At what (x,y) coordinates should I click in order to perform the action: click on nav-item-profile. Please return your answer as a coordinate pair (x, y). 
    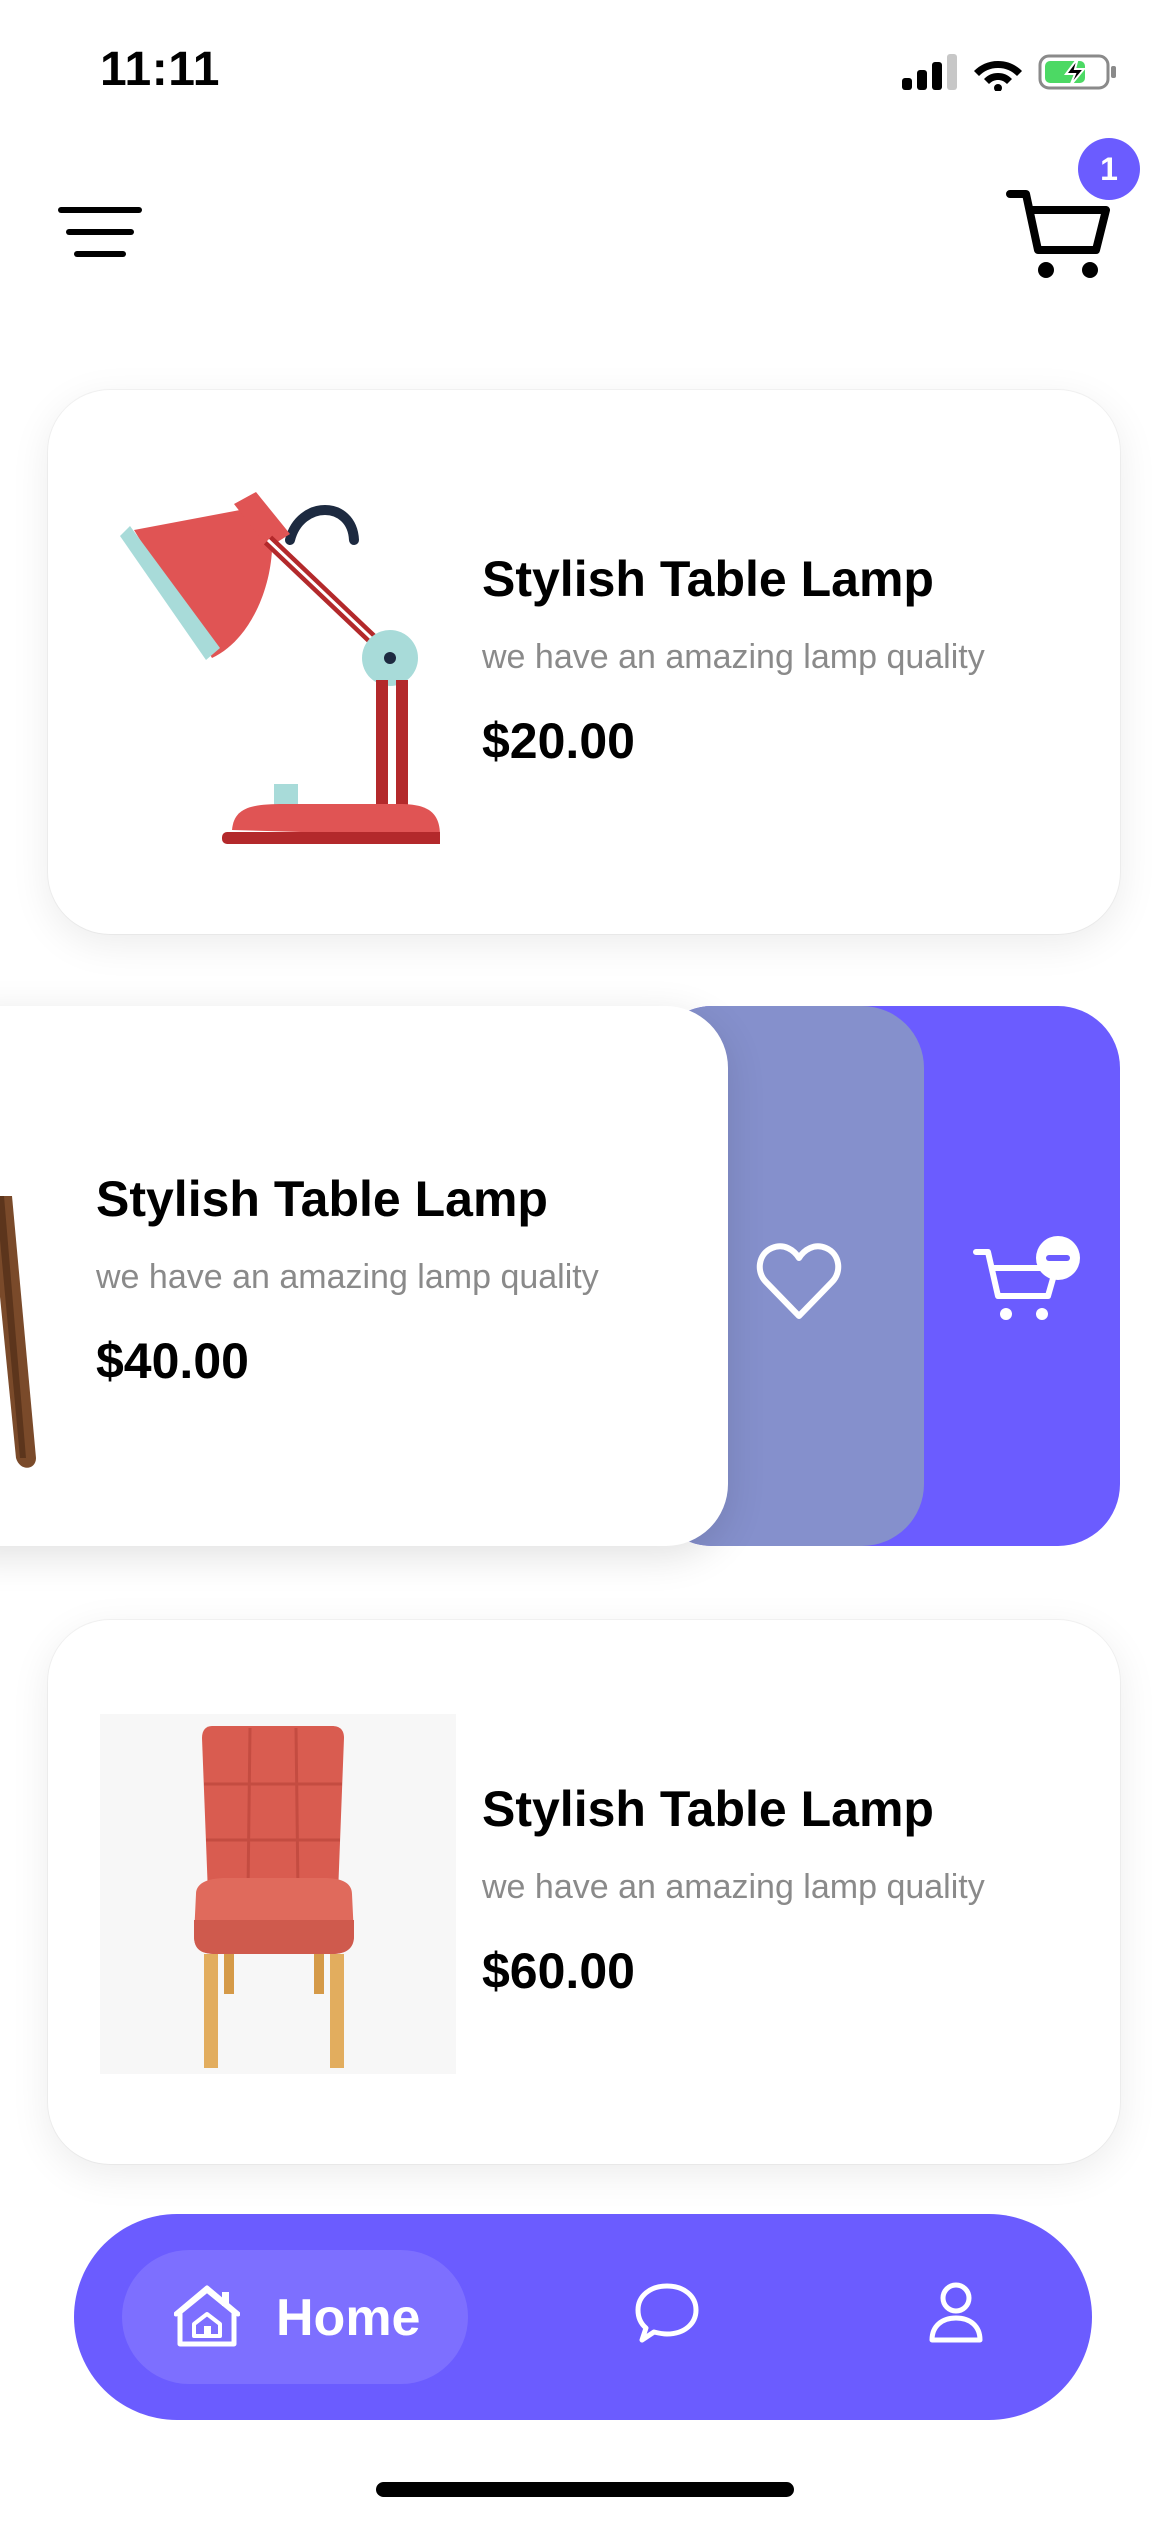
    Looking at the image, I should click on (956, 2313).